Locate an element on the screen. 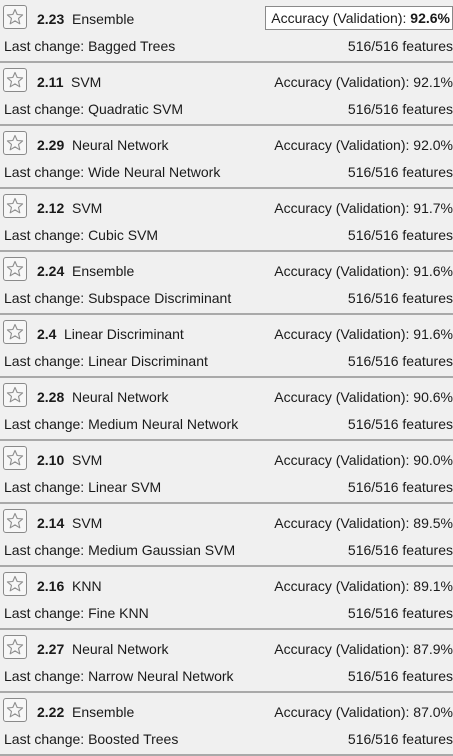 Image resolution: width=453 pixels, height=756 pixels. accuracy-readout: Accuracy (Validation): 89.5% is located at coordinates (363, 523).